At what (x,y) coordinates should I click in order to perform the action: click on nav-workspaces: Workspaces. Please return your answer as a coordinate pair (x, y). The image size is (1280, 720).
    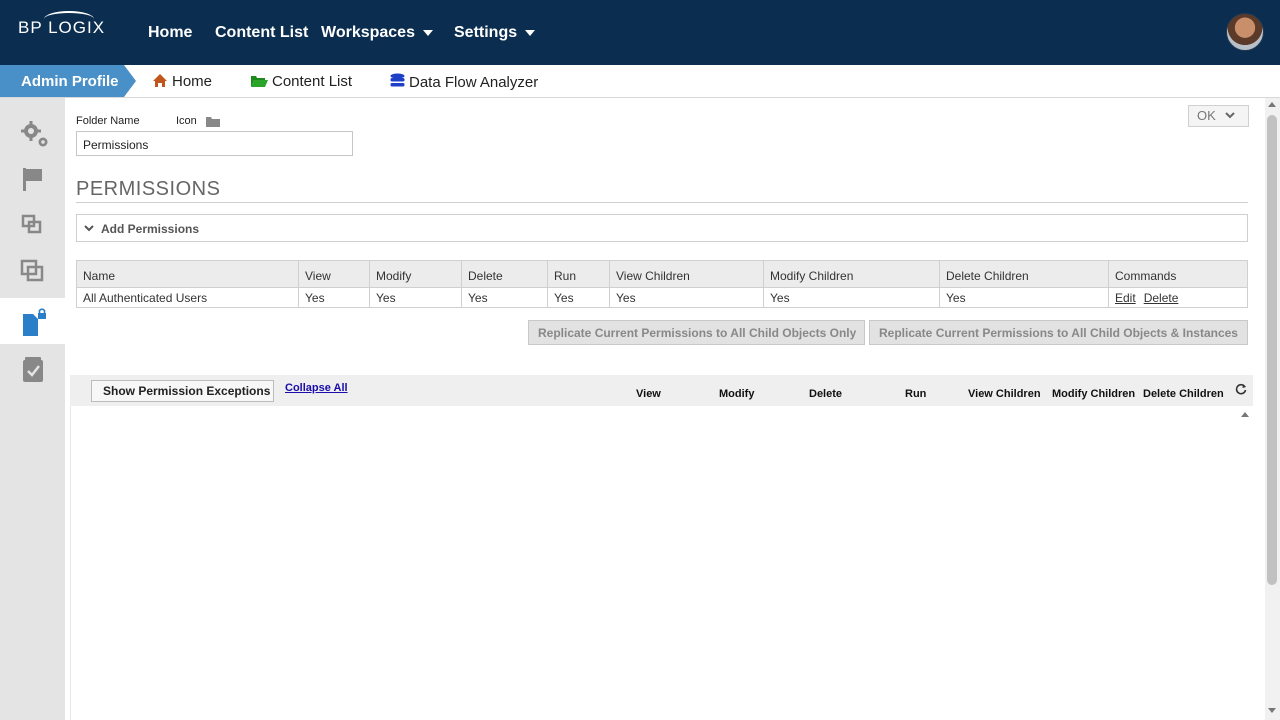
    Looking at the image, I should click on (377, 33).